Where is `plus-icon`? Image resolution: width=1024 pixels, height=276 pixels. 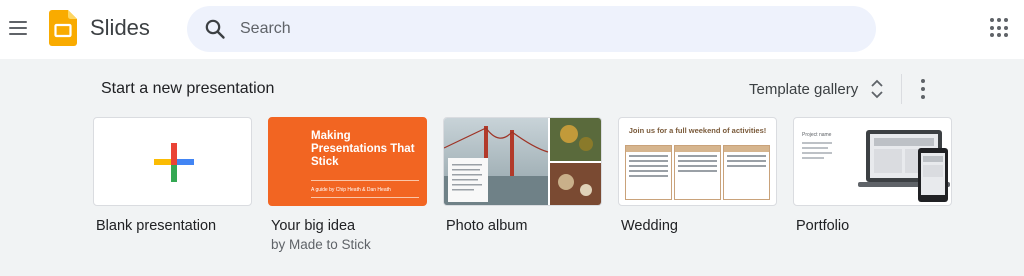
plus-icon is located at coordinates (174, 162).